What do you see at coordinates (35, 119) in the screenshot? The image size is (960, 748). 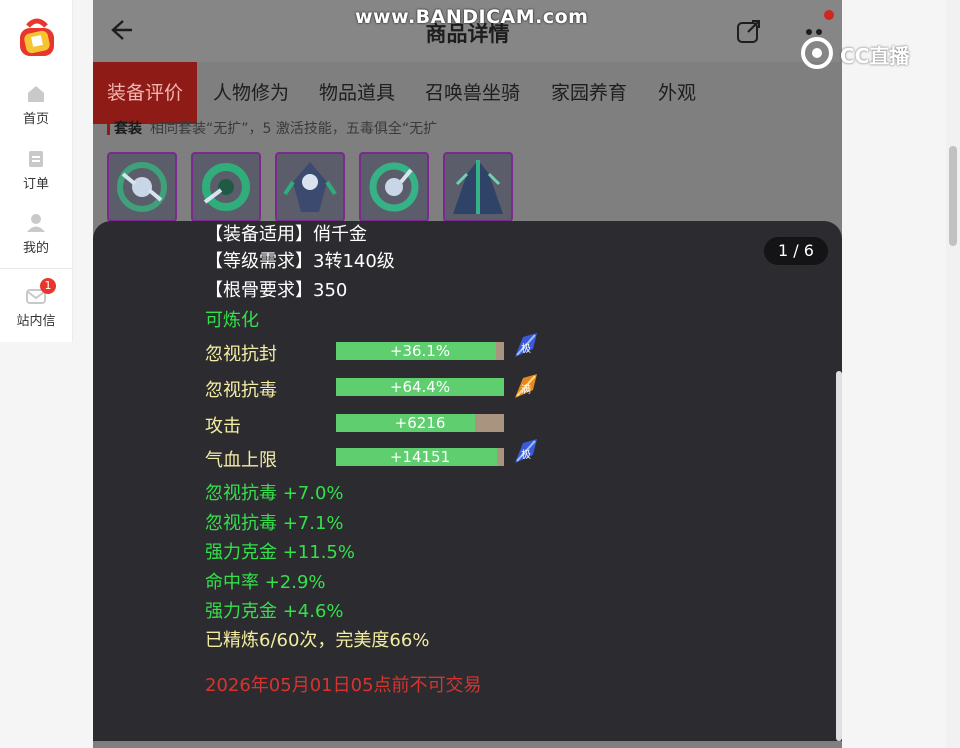 I see `sidebar-item-label: 首页` at bounding box center [35, 119].